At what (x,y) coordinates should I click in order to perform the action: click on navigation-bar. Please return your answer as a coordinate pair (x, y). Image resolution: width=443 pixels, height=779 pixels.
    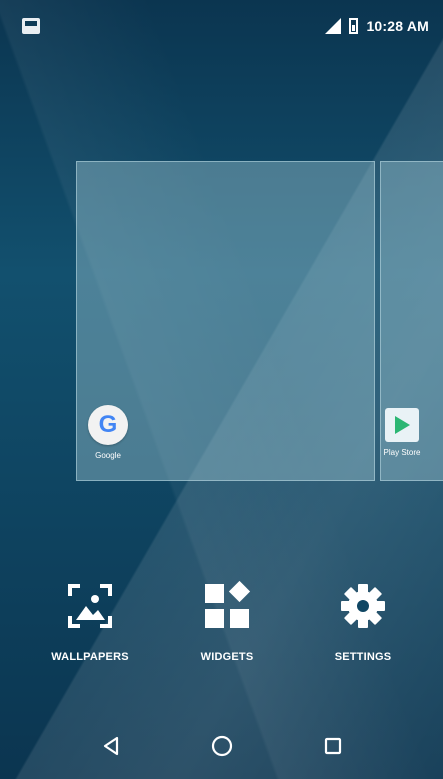
    Looking at the image, I should click on (221, 745).